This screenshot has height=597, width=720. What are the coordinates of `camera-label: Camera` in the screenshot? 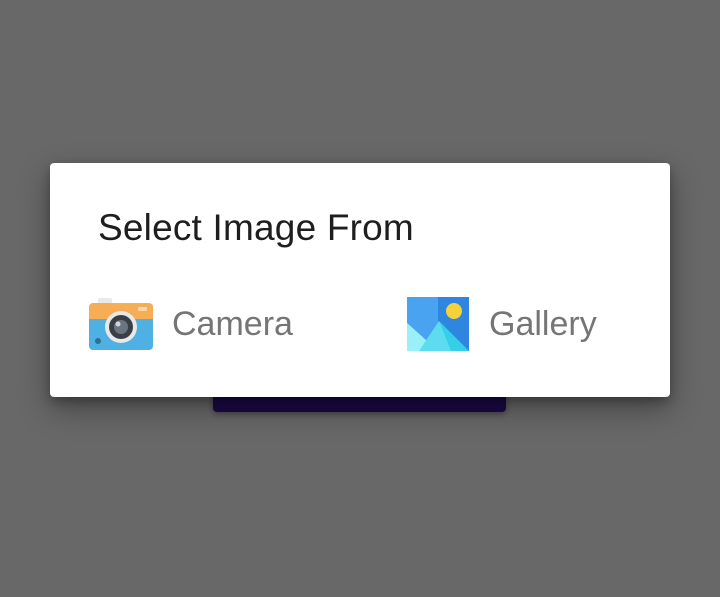 It's located at (232, 323).